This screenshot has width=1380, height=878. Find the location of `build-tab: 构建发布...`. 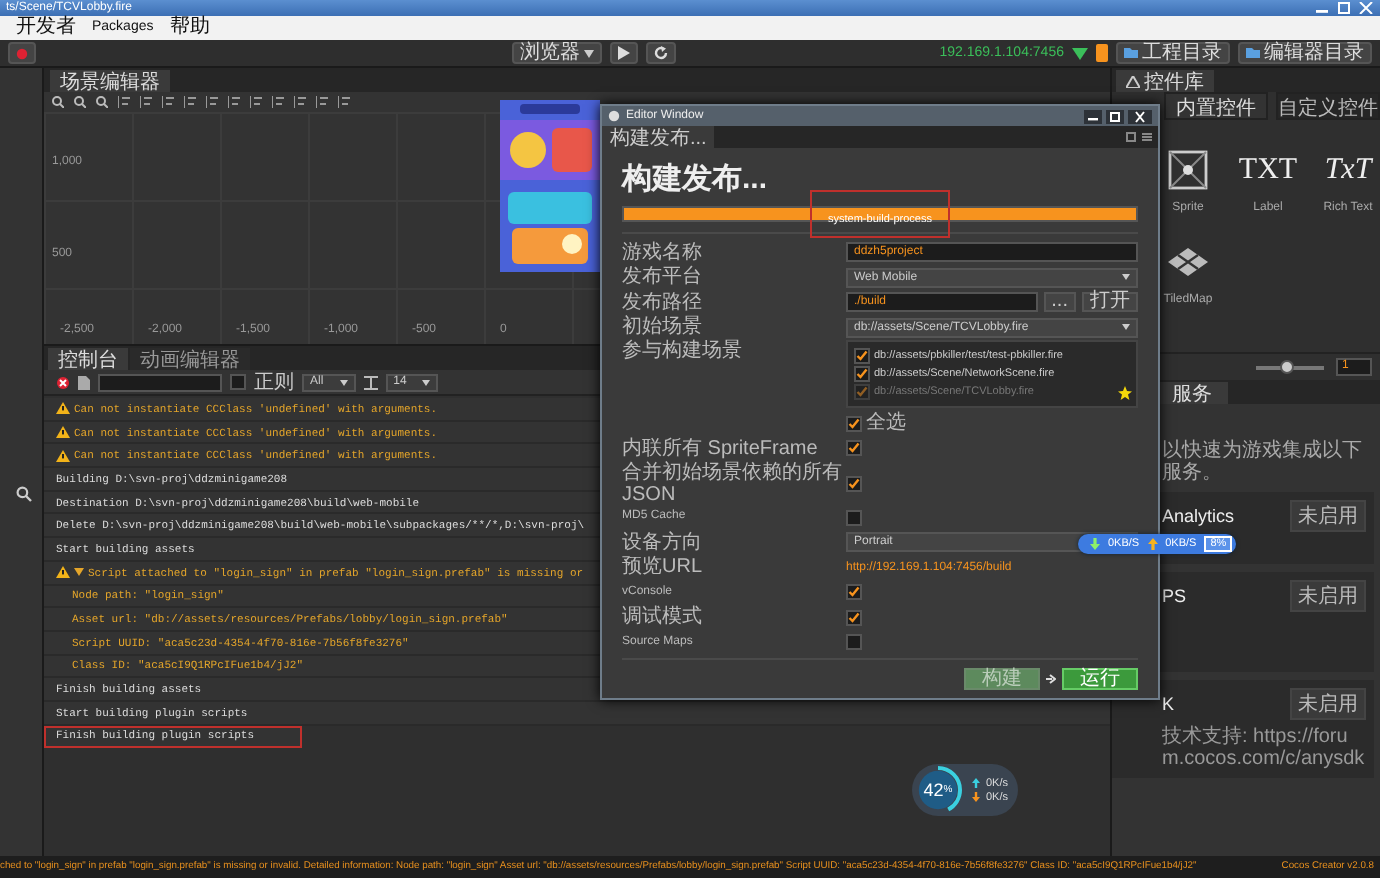

build-tab: 构建发布... is located at coordinates (658, 137).